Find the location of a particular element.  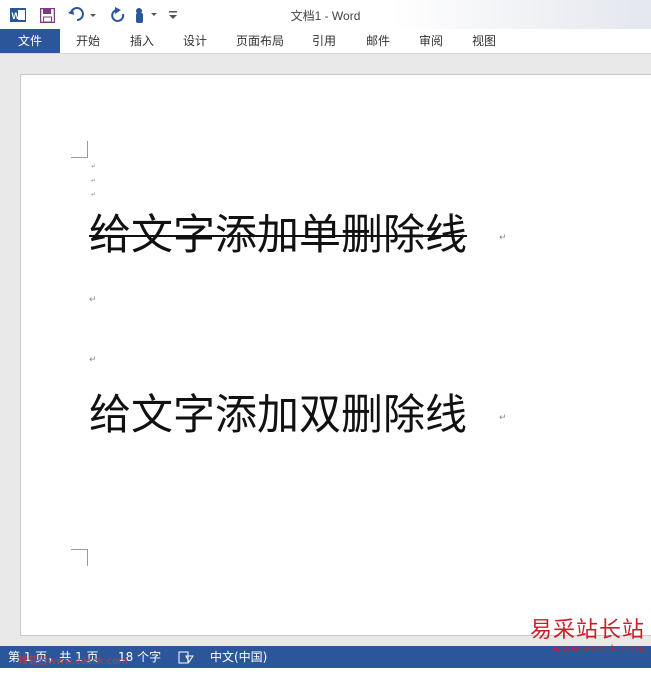

language: 中文(中国) is located at coordinates (238, 657).